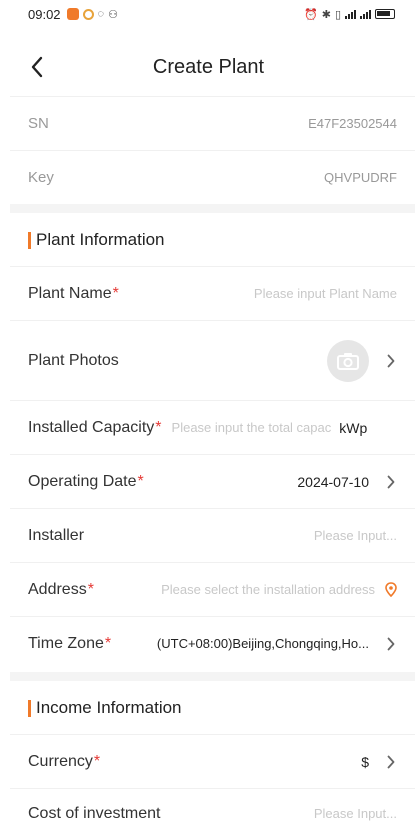  I want to click on currency-row: Currency* $, so click(212, 761).